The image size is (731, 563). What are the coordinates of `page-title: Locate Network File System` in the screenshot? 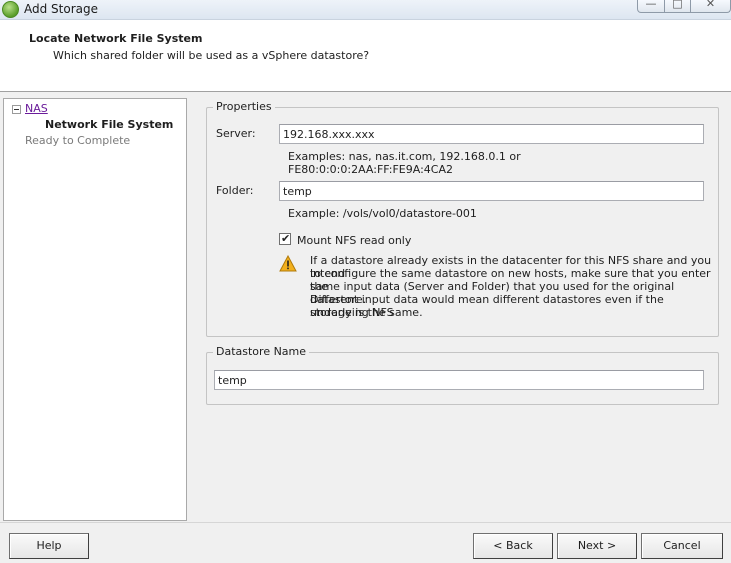 It's located at (116, 38).